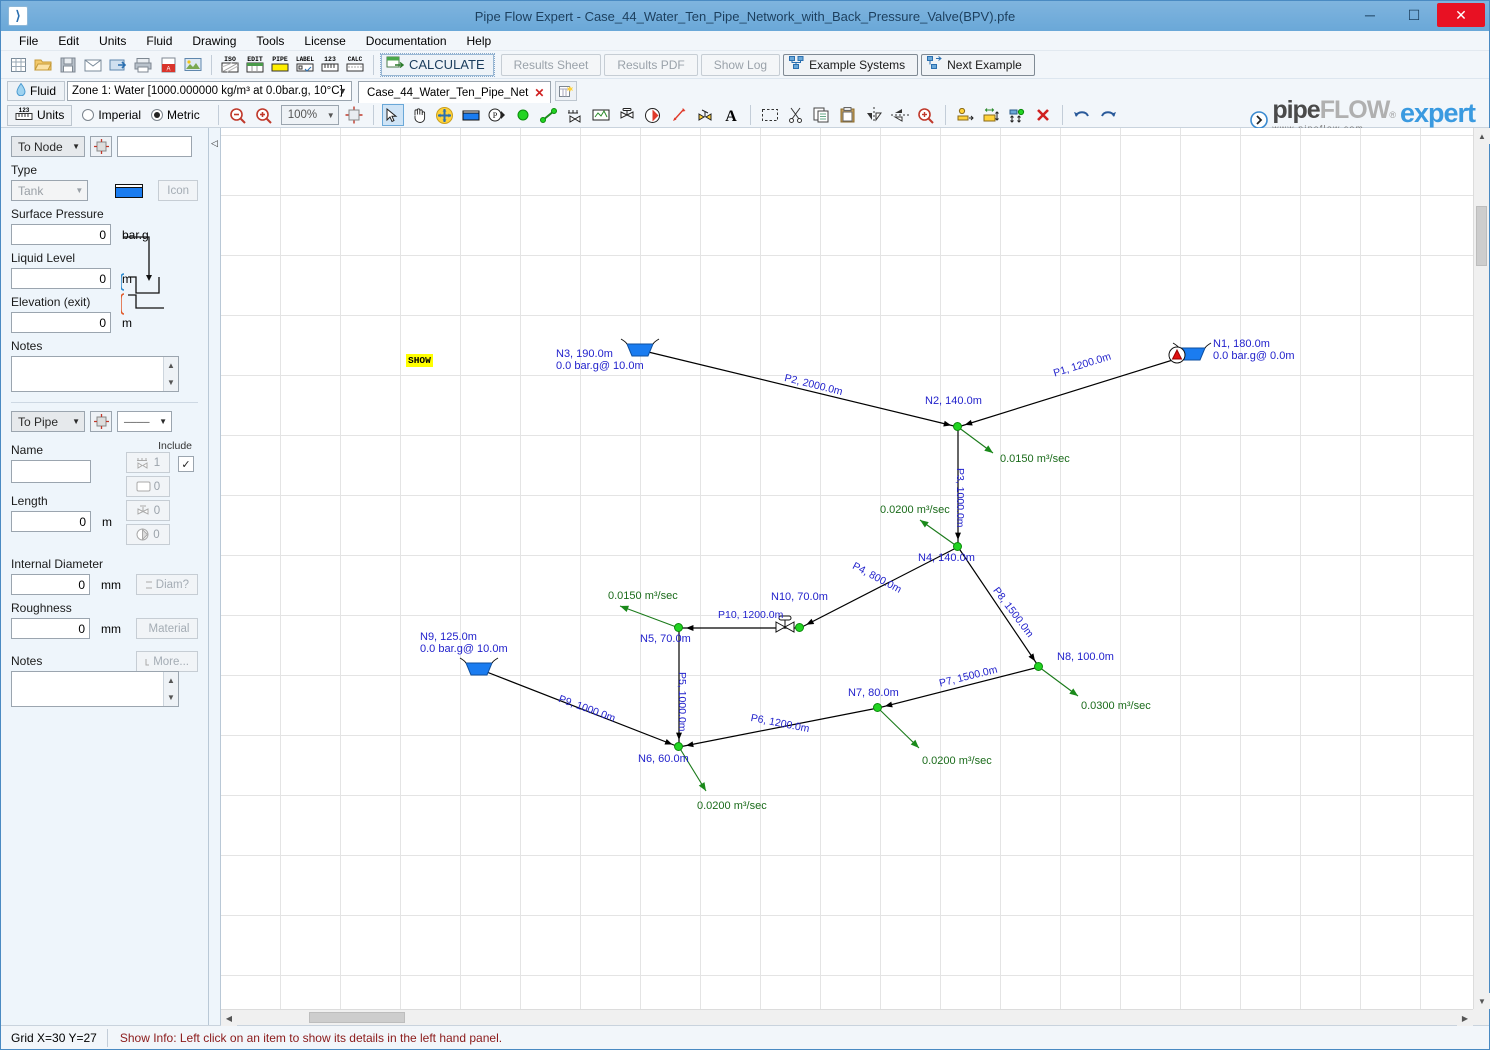  Describe the element at coordinates (770, 115) in the screenshot. I see `marquee-select-icon` at that location.